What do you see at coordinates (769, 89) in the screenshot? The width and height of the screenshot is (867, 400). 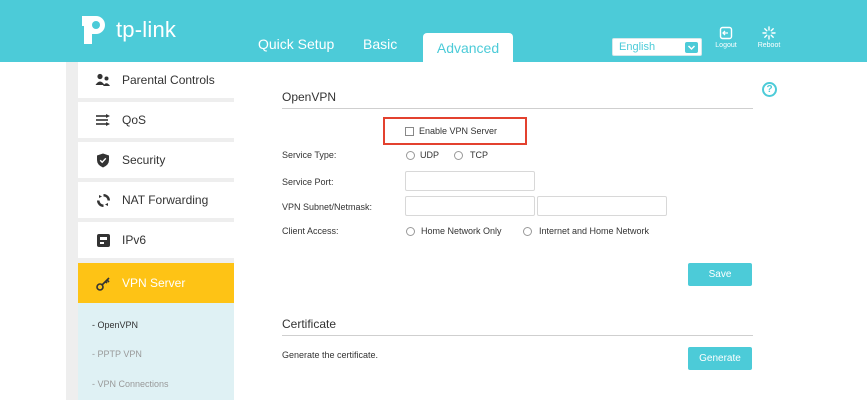 I see `help-icon: ?` at bounding box center [769, 89].